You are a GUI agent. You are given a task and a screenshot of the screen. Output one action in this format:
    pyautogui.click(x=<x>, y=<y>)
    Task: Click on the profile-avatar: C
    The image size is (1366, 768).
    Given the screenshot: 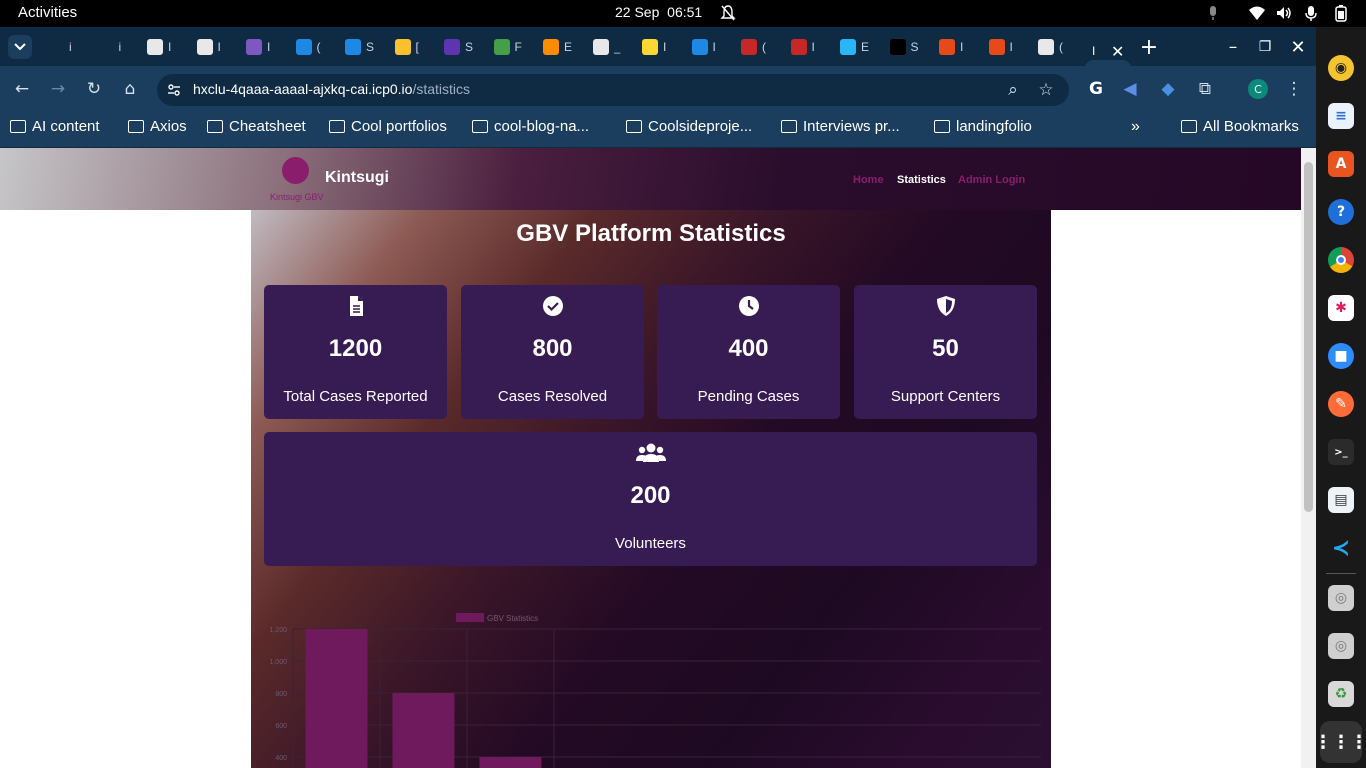 What is the action you would take?
    pyautogui.click(x=1258, y=89)
    